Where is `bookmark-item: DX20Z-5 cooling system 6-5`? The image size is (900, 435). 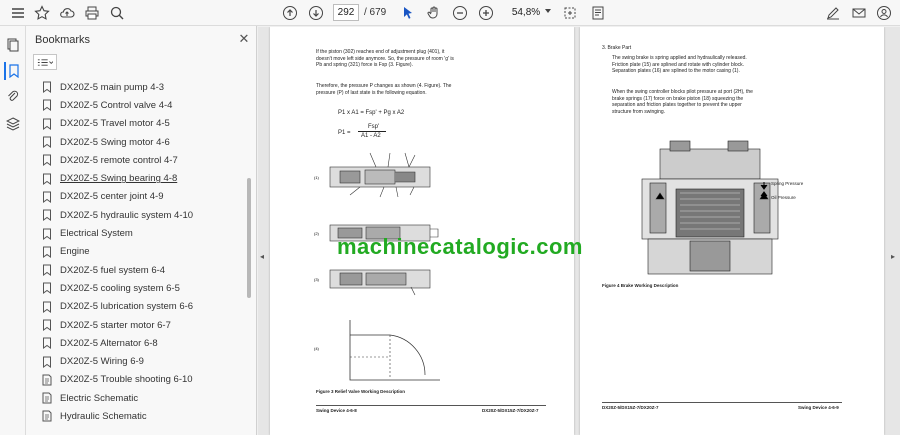
bookmark-item: DX20Z-5 cooling system 6-5 is located at coordinates (142, 288).